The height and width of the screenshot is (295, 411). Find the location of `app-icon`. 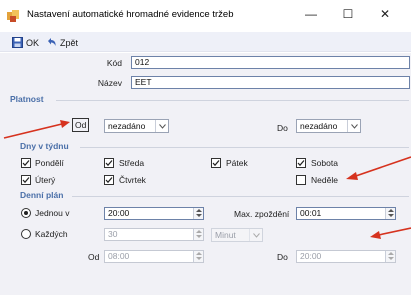

app-icon is located at coordinates (13, 16).